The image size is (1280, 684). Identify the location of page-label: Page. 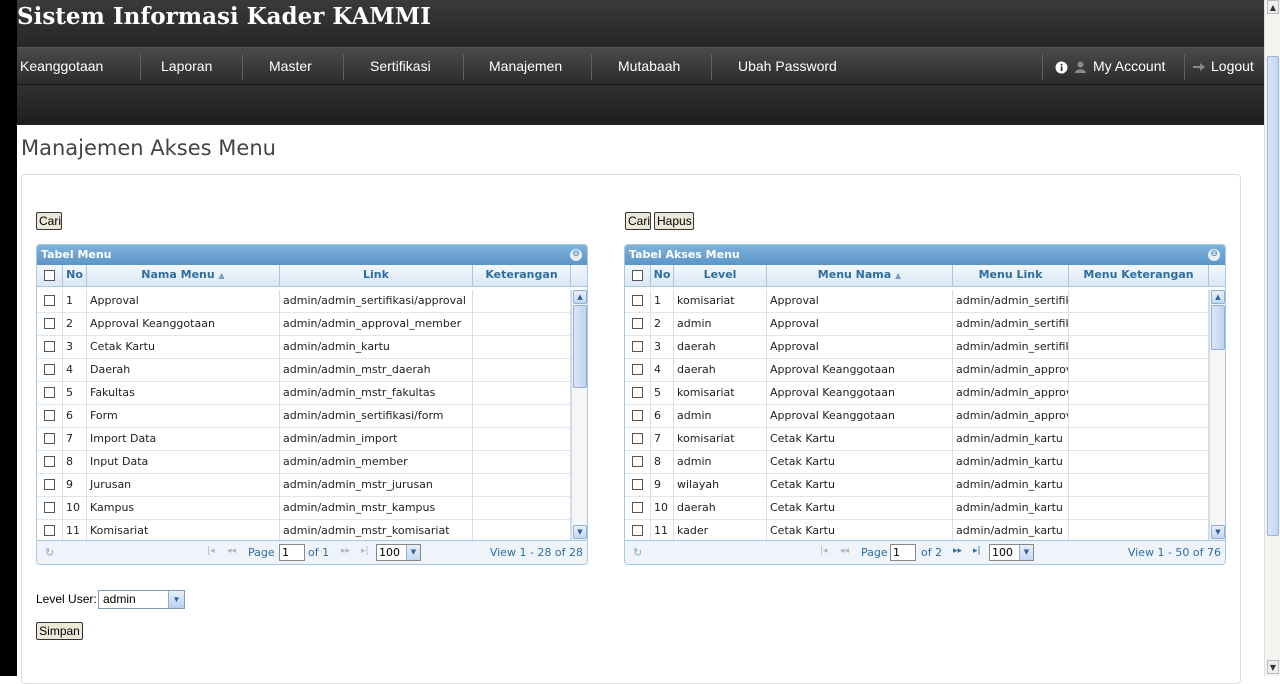
(874, 552).